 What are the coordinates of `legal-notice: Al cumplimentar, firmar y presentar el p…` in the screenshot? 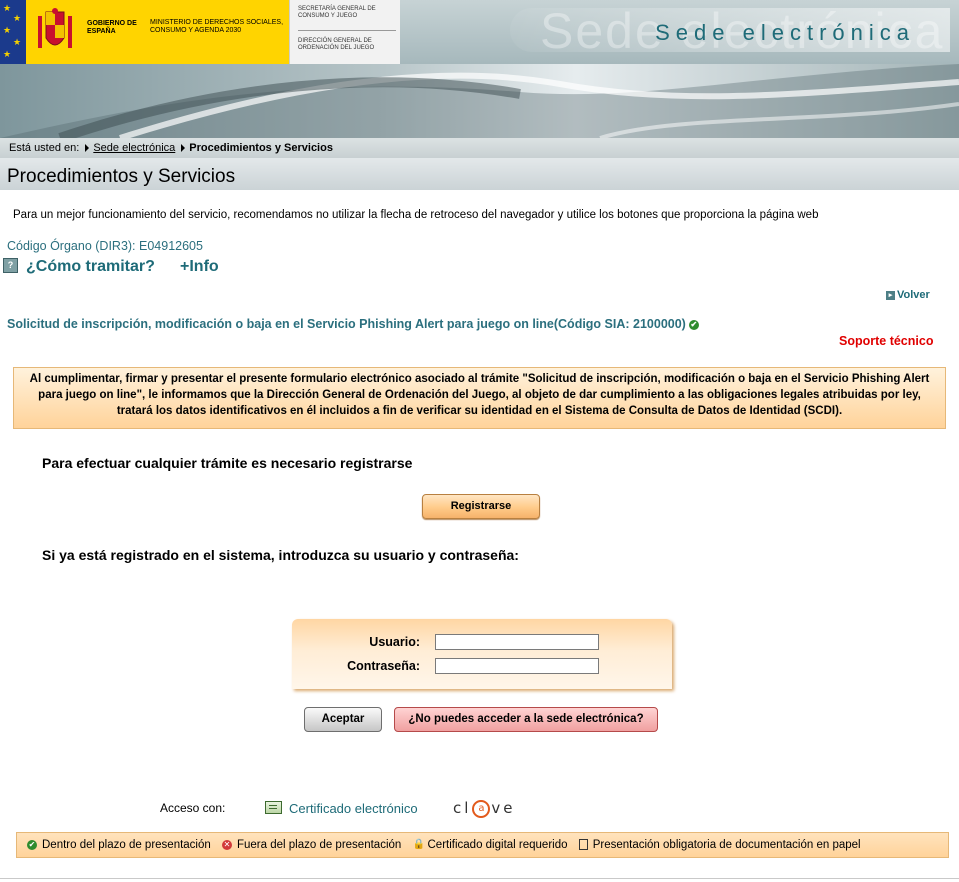 It's located at (479, 398).